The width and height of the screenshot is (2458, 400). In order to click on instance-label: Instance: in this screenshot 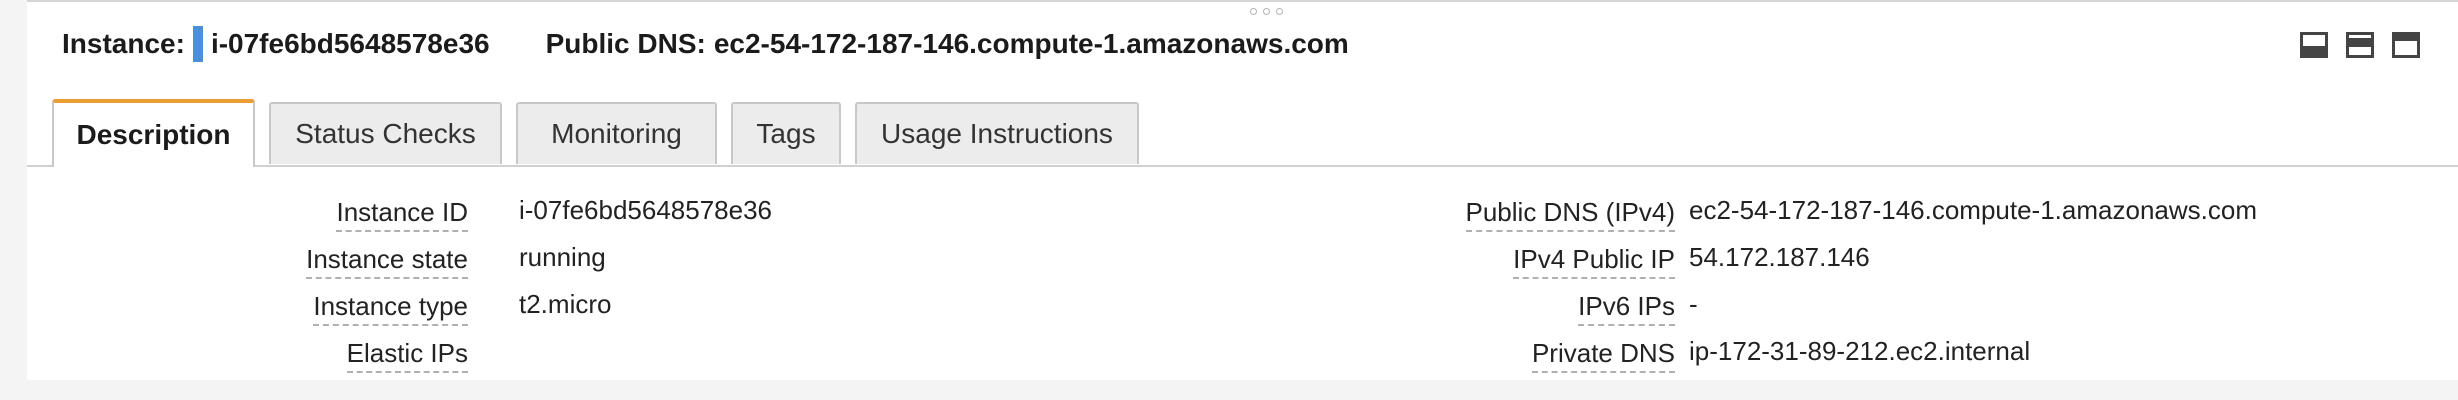, I will do `click(123, 43)`.